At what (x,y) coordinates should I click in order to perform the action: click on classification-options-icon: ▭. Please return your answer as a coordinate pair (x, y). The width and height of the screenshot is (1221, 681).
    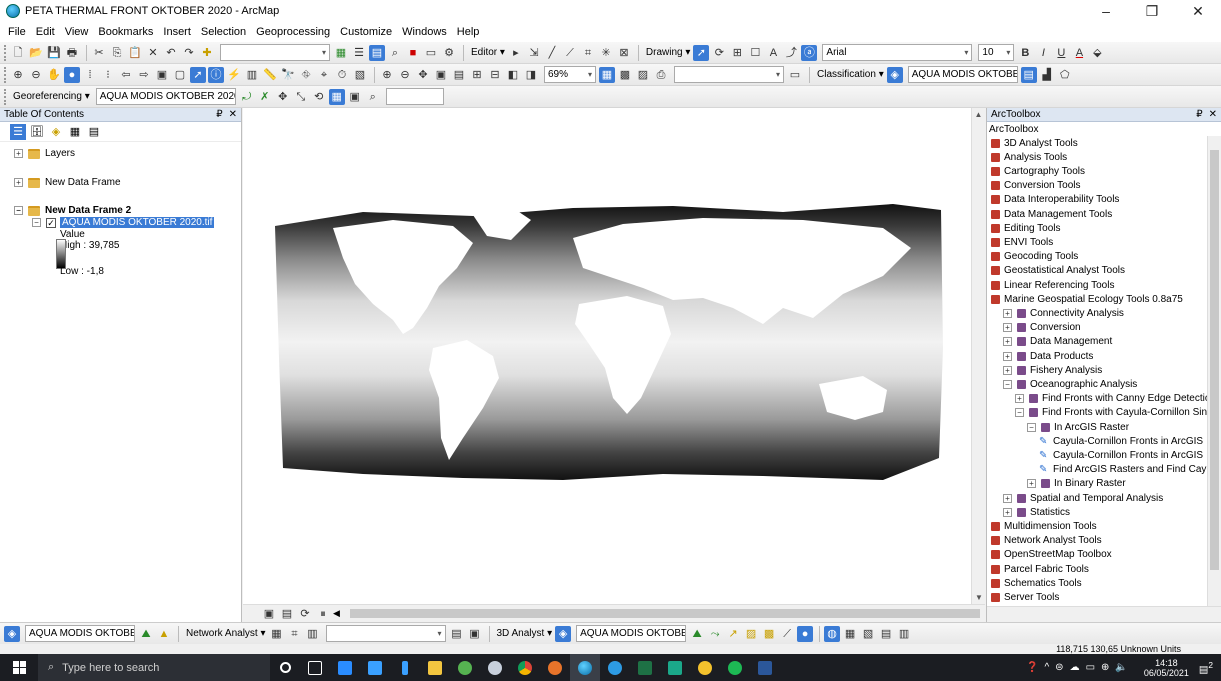
    Looking at the image, I should click on (795, 75).